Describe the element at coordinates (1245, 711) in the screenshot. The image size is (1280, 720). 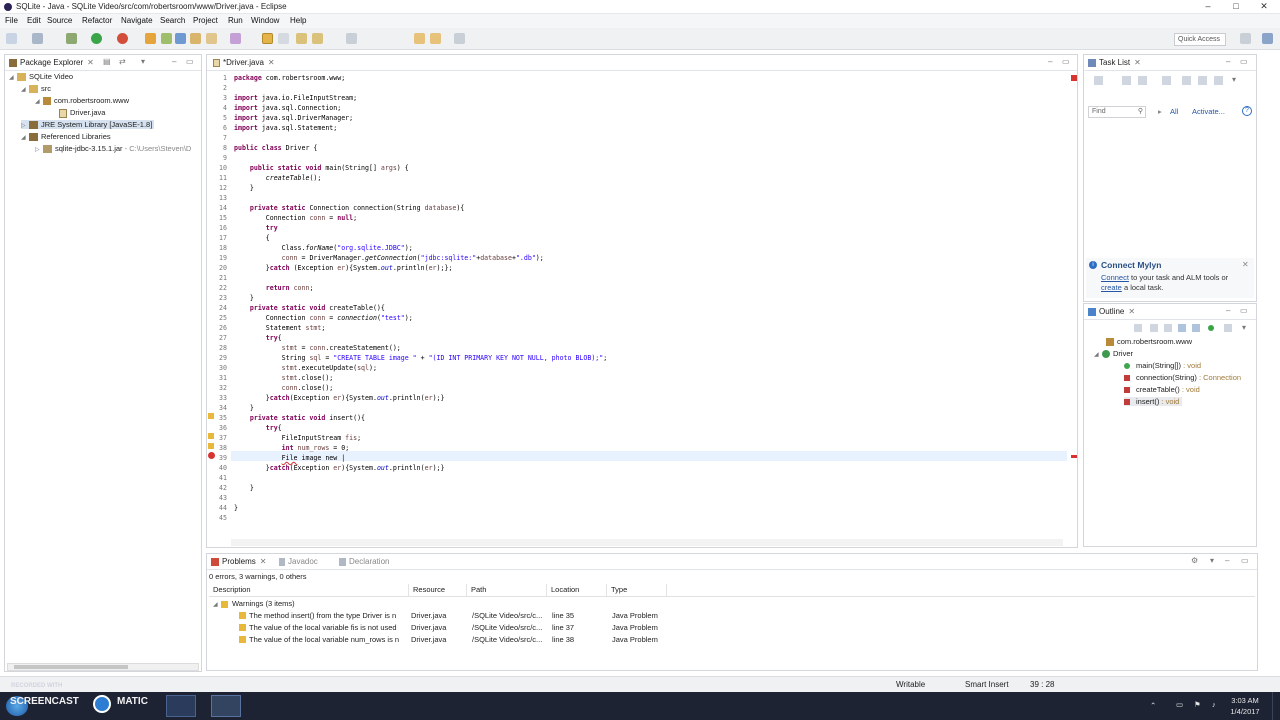
I see `clock-date: 1/4/2017` at that location.